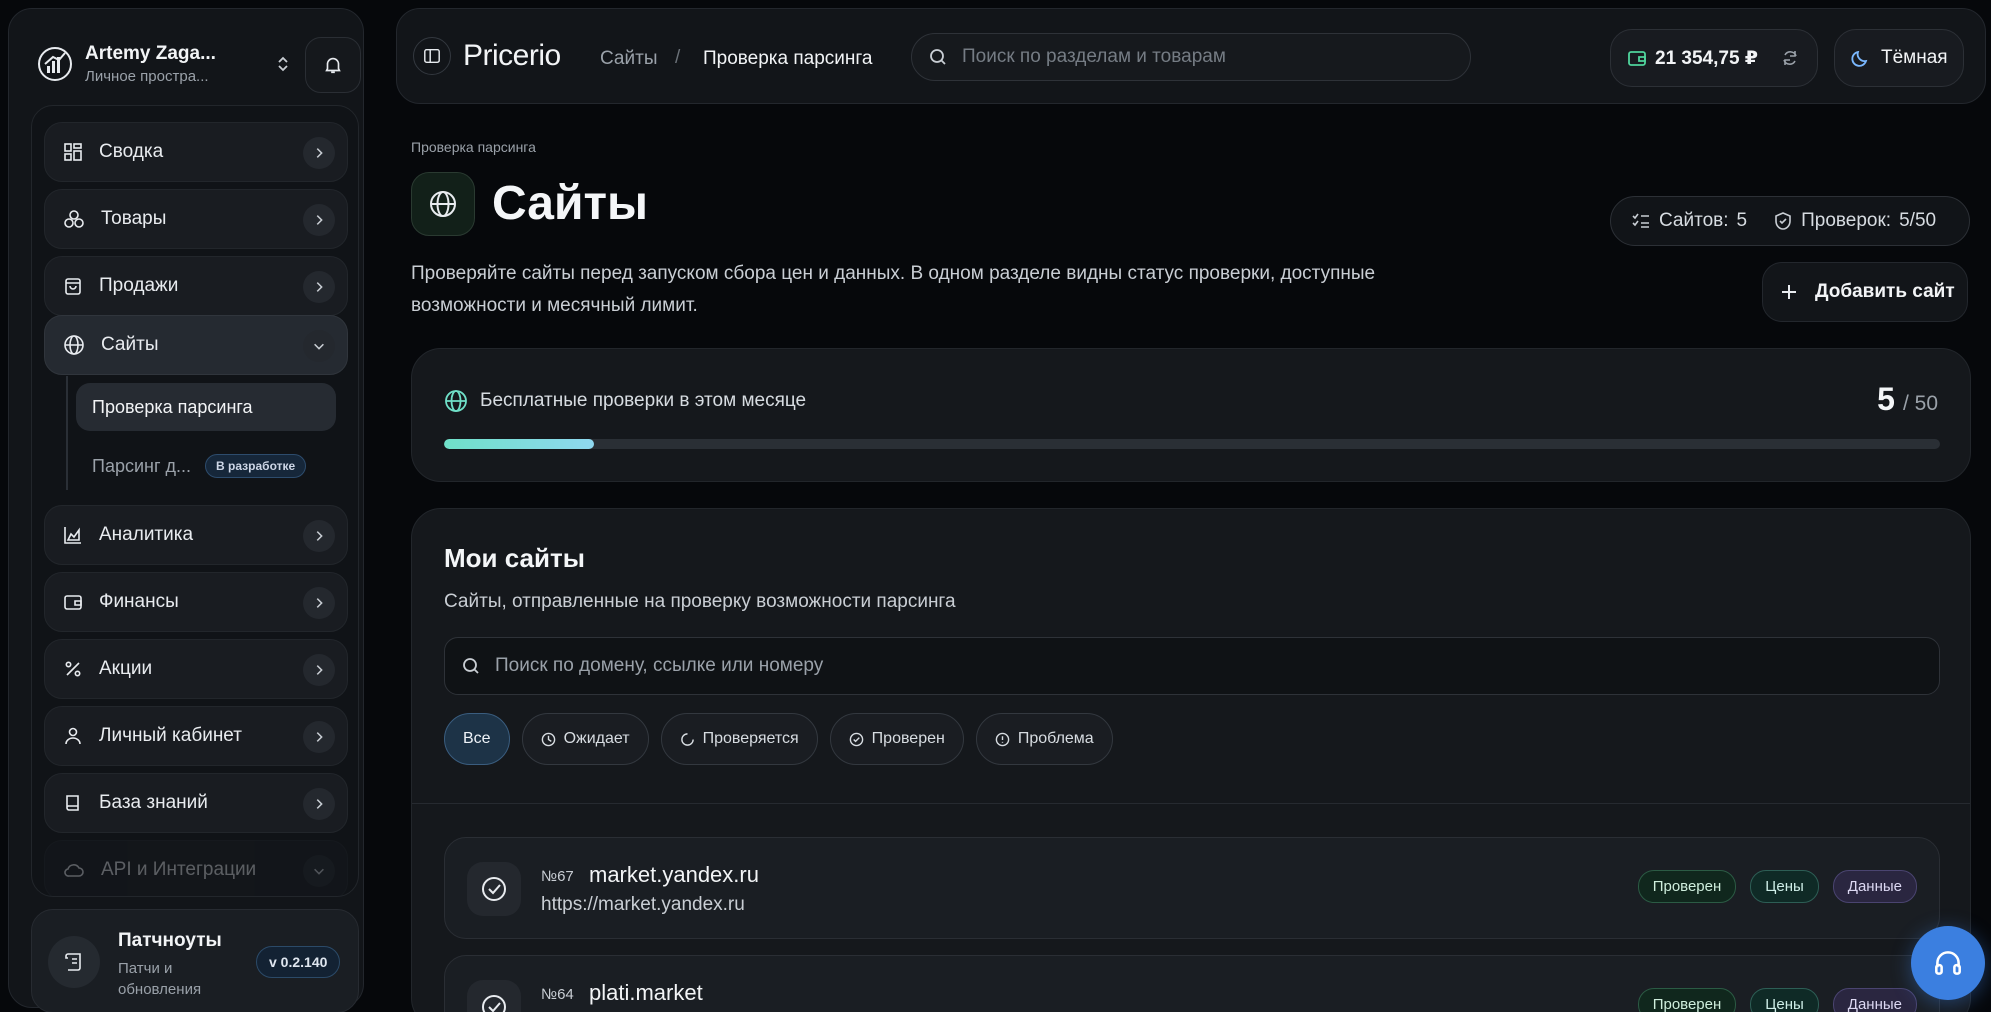 This screenshot has height=1012, width=1991. What do you see at coordinates (1192, 983) in the screenshot?
I see `site-row: №64 plati.market Проверен Цены Данные` at bounding box center [1192, 983].